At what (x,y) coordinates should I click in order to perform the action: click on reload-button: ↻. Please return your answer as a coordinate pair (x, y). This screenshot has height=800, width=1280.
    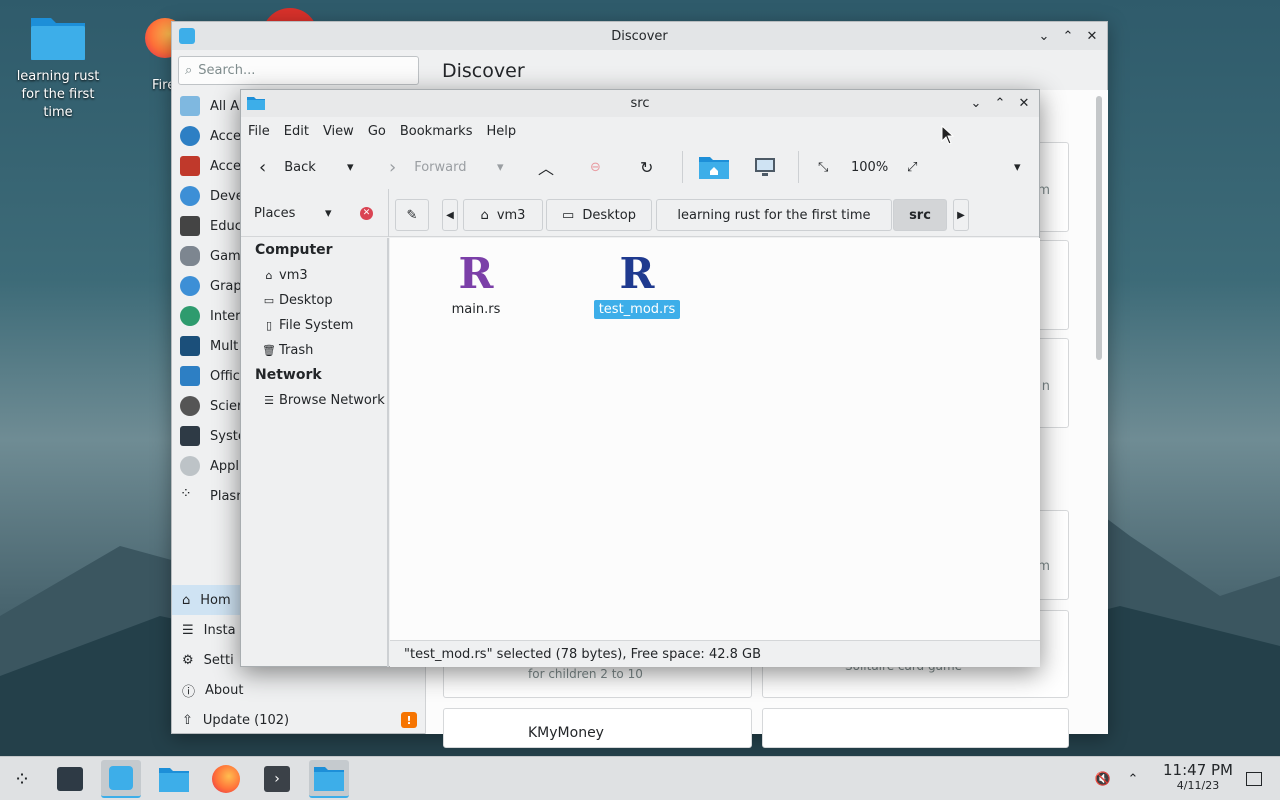
    Looking at the image, I should click on (646, 167).